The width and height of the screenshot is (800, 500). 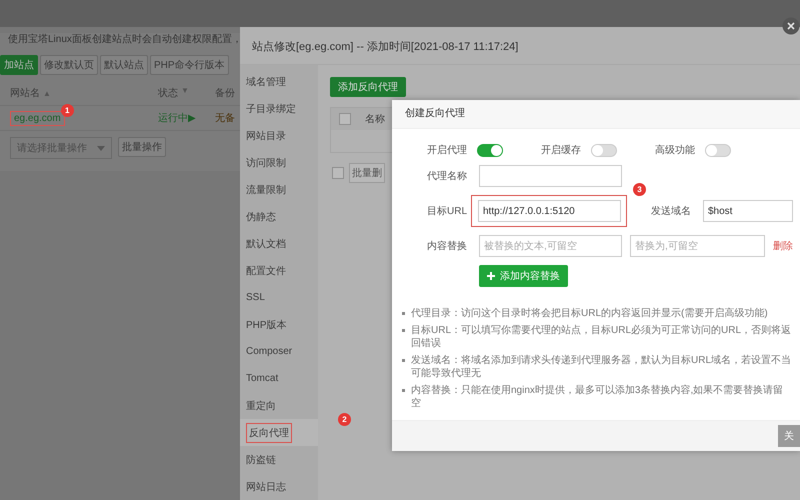 I want to click on field-label: 代理名称, so click(x=447, y=176).